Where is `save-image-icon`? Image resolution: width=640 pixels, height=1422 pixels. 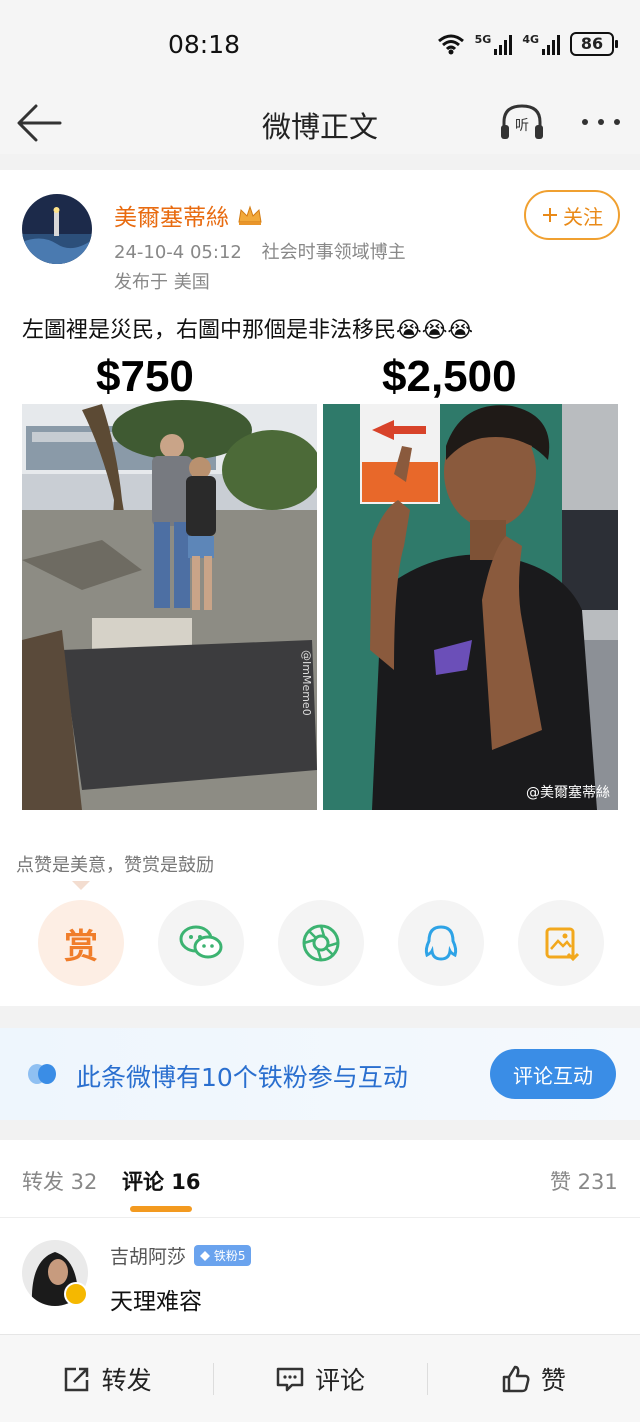 save-image-icon is located at coordinates (562, 944).